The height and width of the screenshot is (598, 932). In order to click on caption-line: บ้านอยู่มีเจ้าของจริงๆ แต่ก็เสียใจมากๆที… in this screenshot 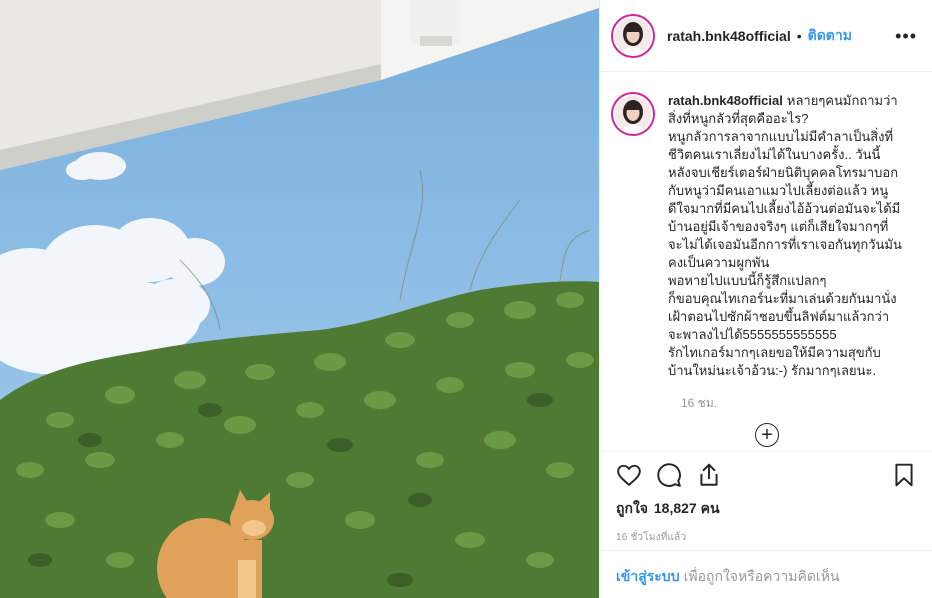, I will do `click(778, 226)`.